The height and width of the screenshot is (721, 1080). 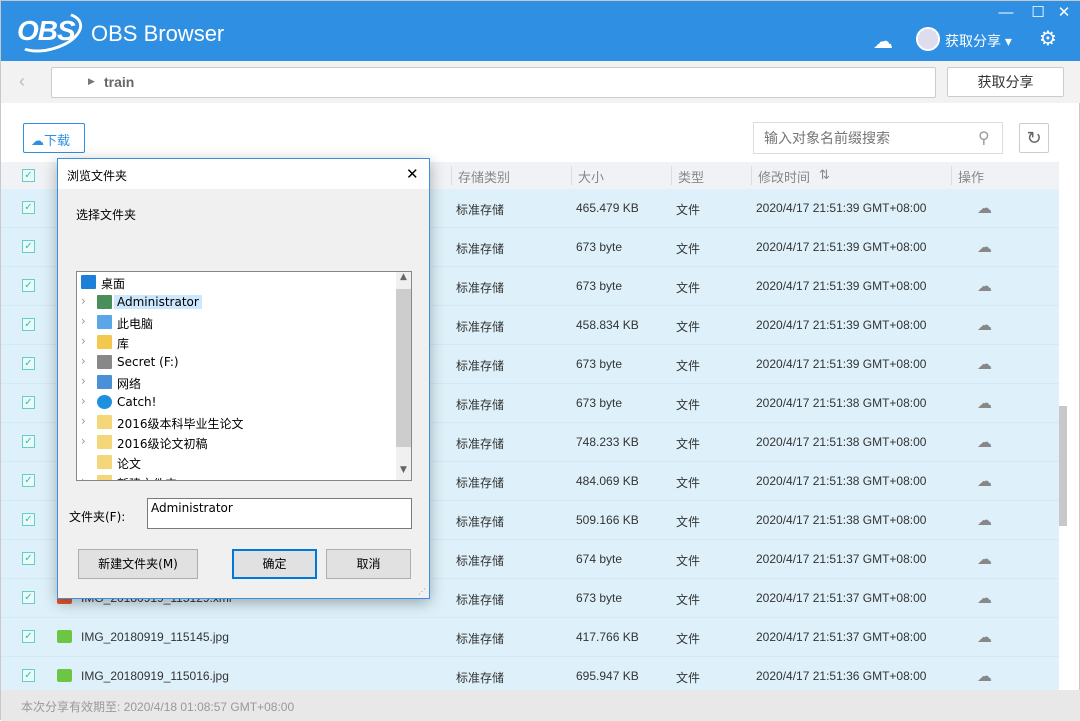 What do you see at coordinates (237, 342) in the screenshot?
I see `tree-item: › 库` at bounding box center [237, 342].